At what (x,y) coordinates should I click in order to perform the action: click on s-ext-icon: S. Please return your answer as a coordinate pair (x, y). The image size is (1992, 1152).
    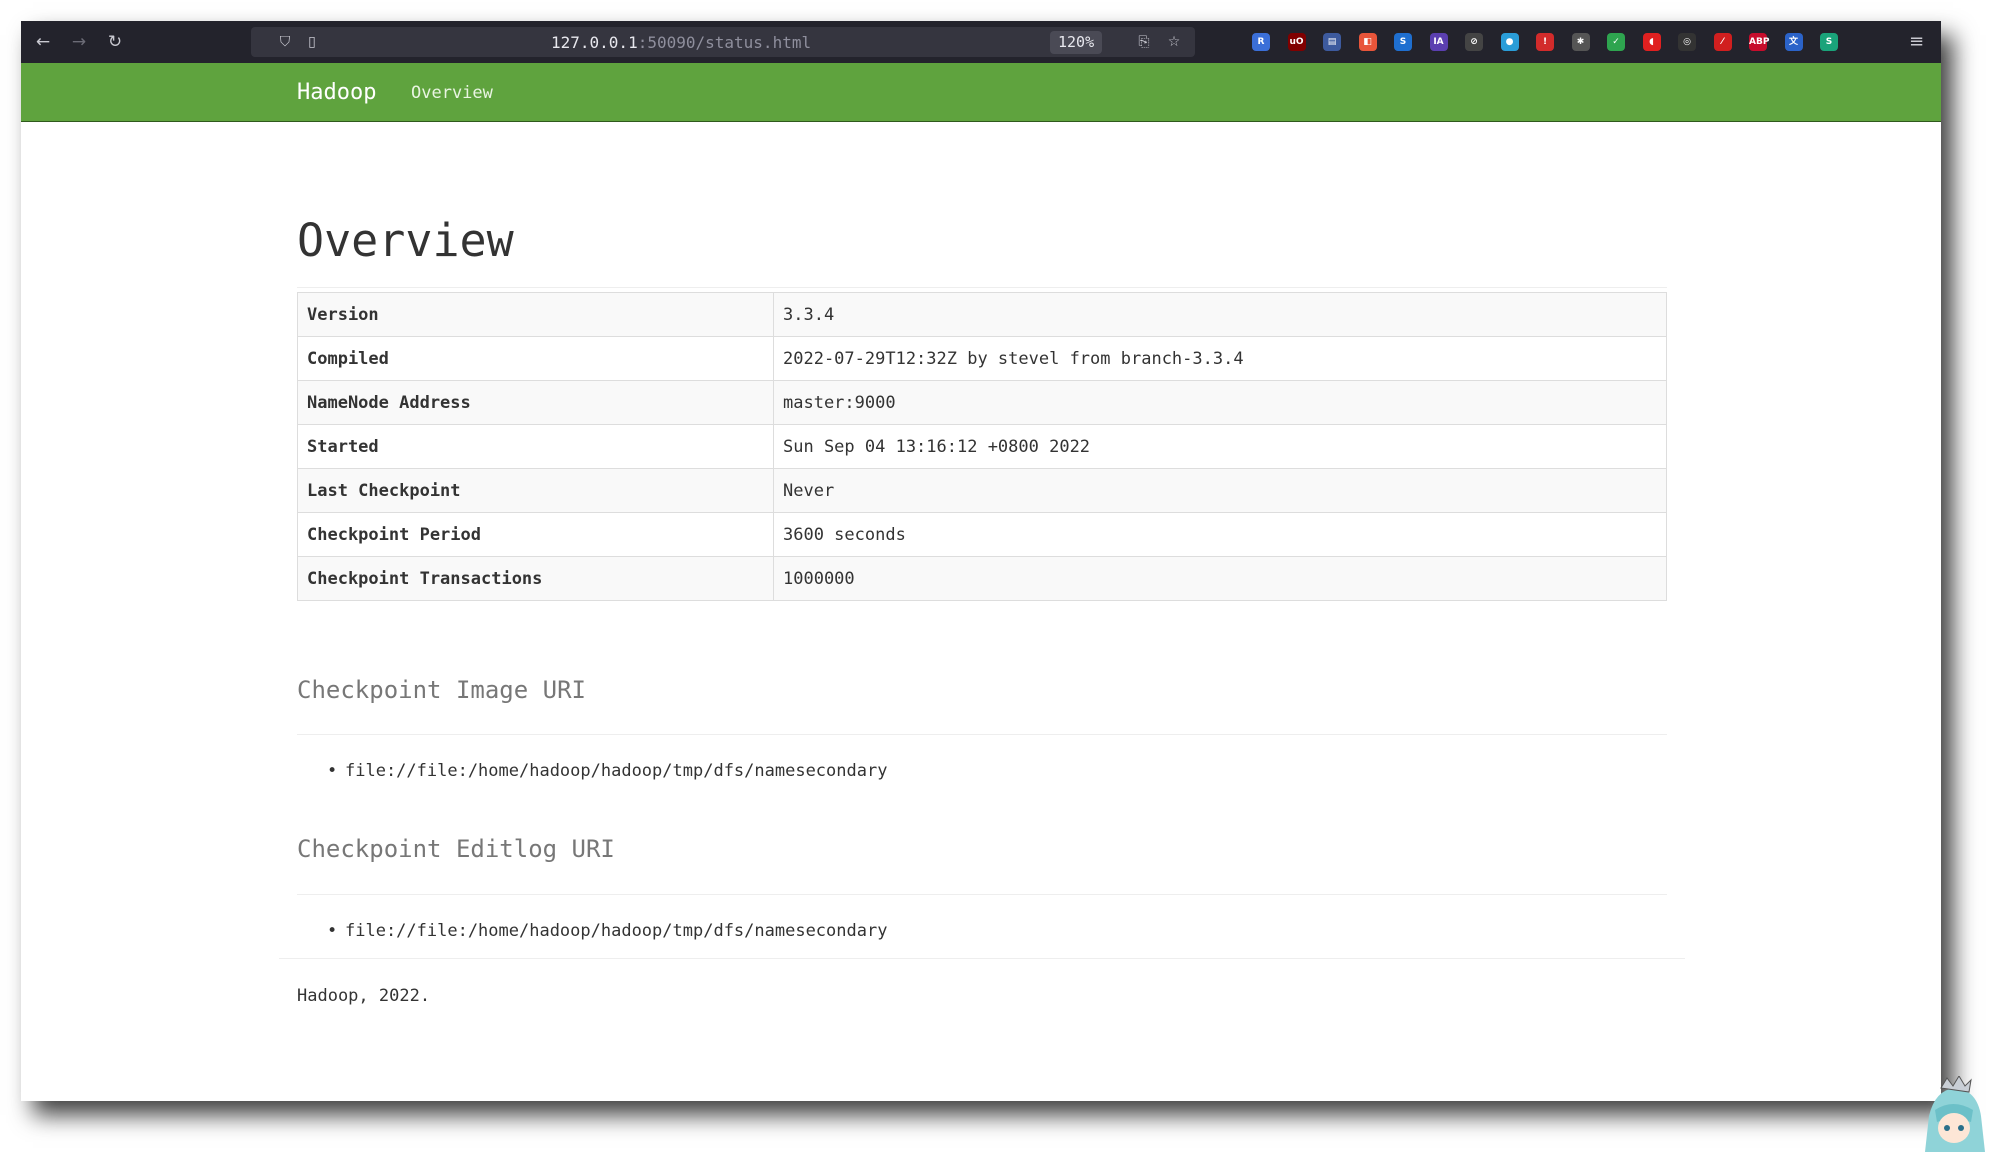
    Looking at the image, I should click on (1403, 42).